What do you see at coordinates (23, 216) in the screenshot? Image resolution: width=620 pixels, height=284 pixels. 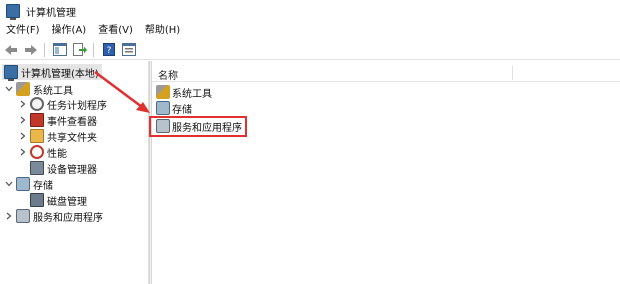 I see `services-icon` at bounding box center [23, 216].